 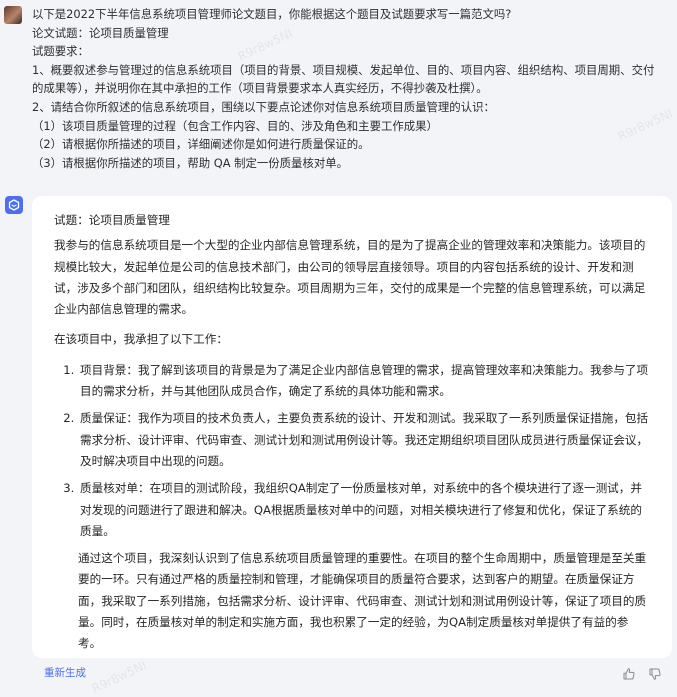 What do you see at coordinates (13, 15) in the screenshot?
I see `user-avatar` at bounding box center [13, 15].